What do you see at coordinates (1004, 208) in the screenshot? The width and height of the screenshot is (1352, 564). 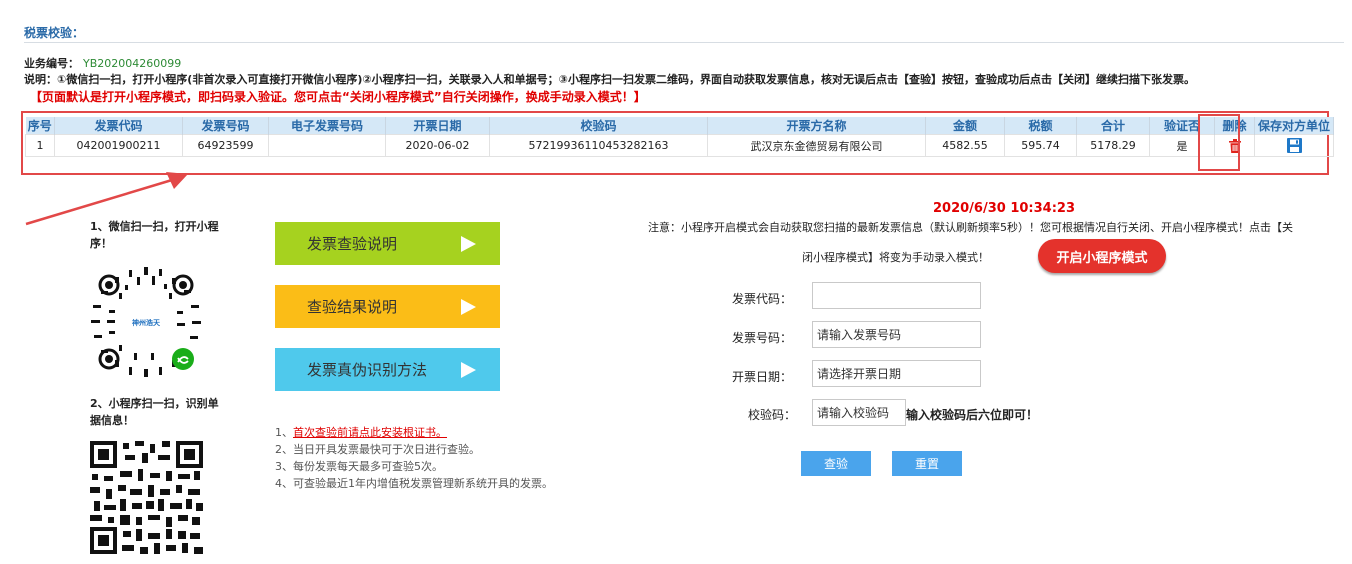 I see `current-datetime: 2020/6/30 10:34:23` at bounding box center [1004, 208].